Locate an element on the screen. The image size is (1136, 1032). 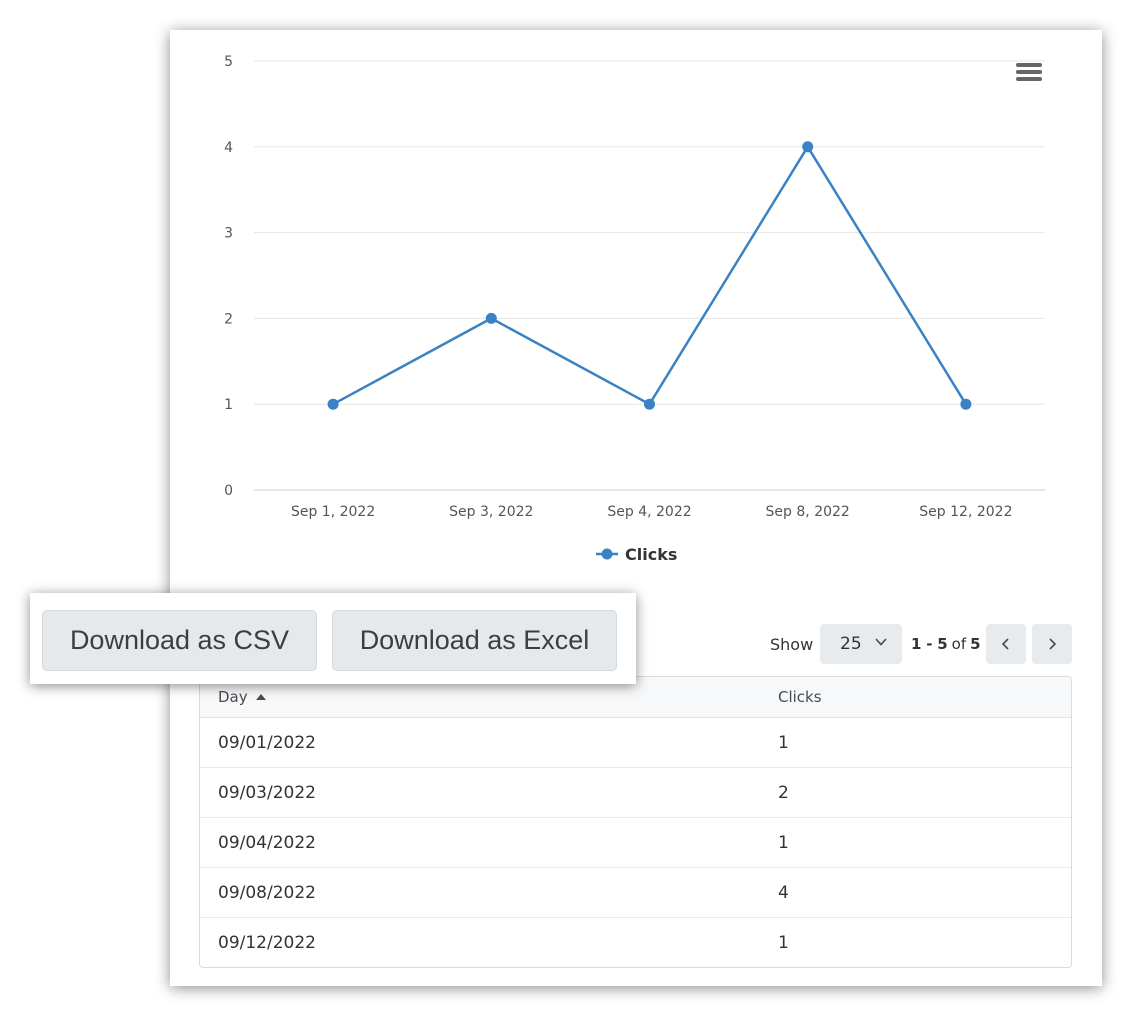
column-header-clicks: Clicks is located at coordinates (800, 697).